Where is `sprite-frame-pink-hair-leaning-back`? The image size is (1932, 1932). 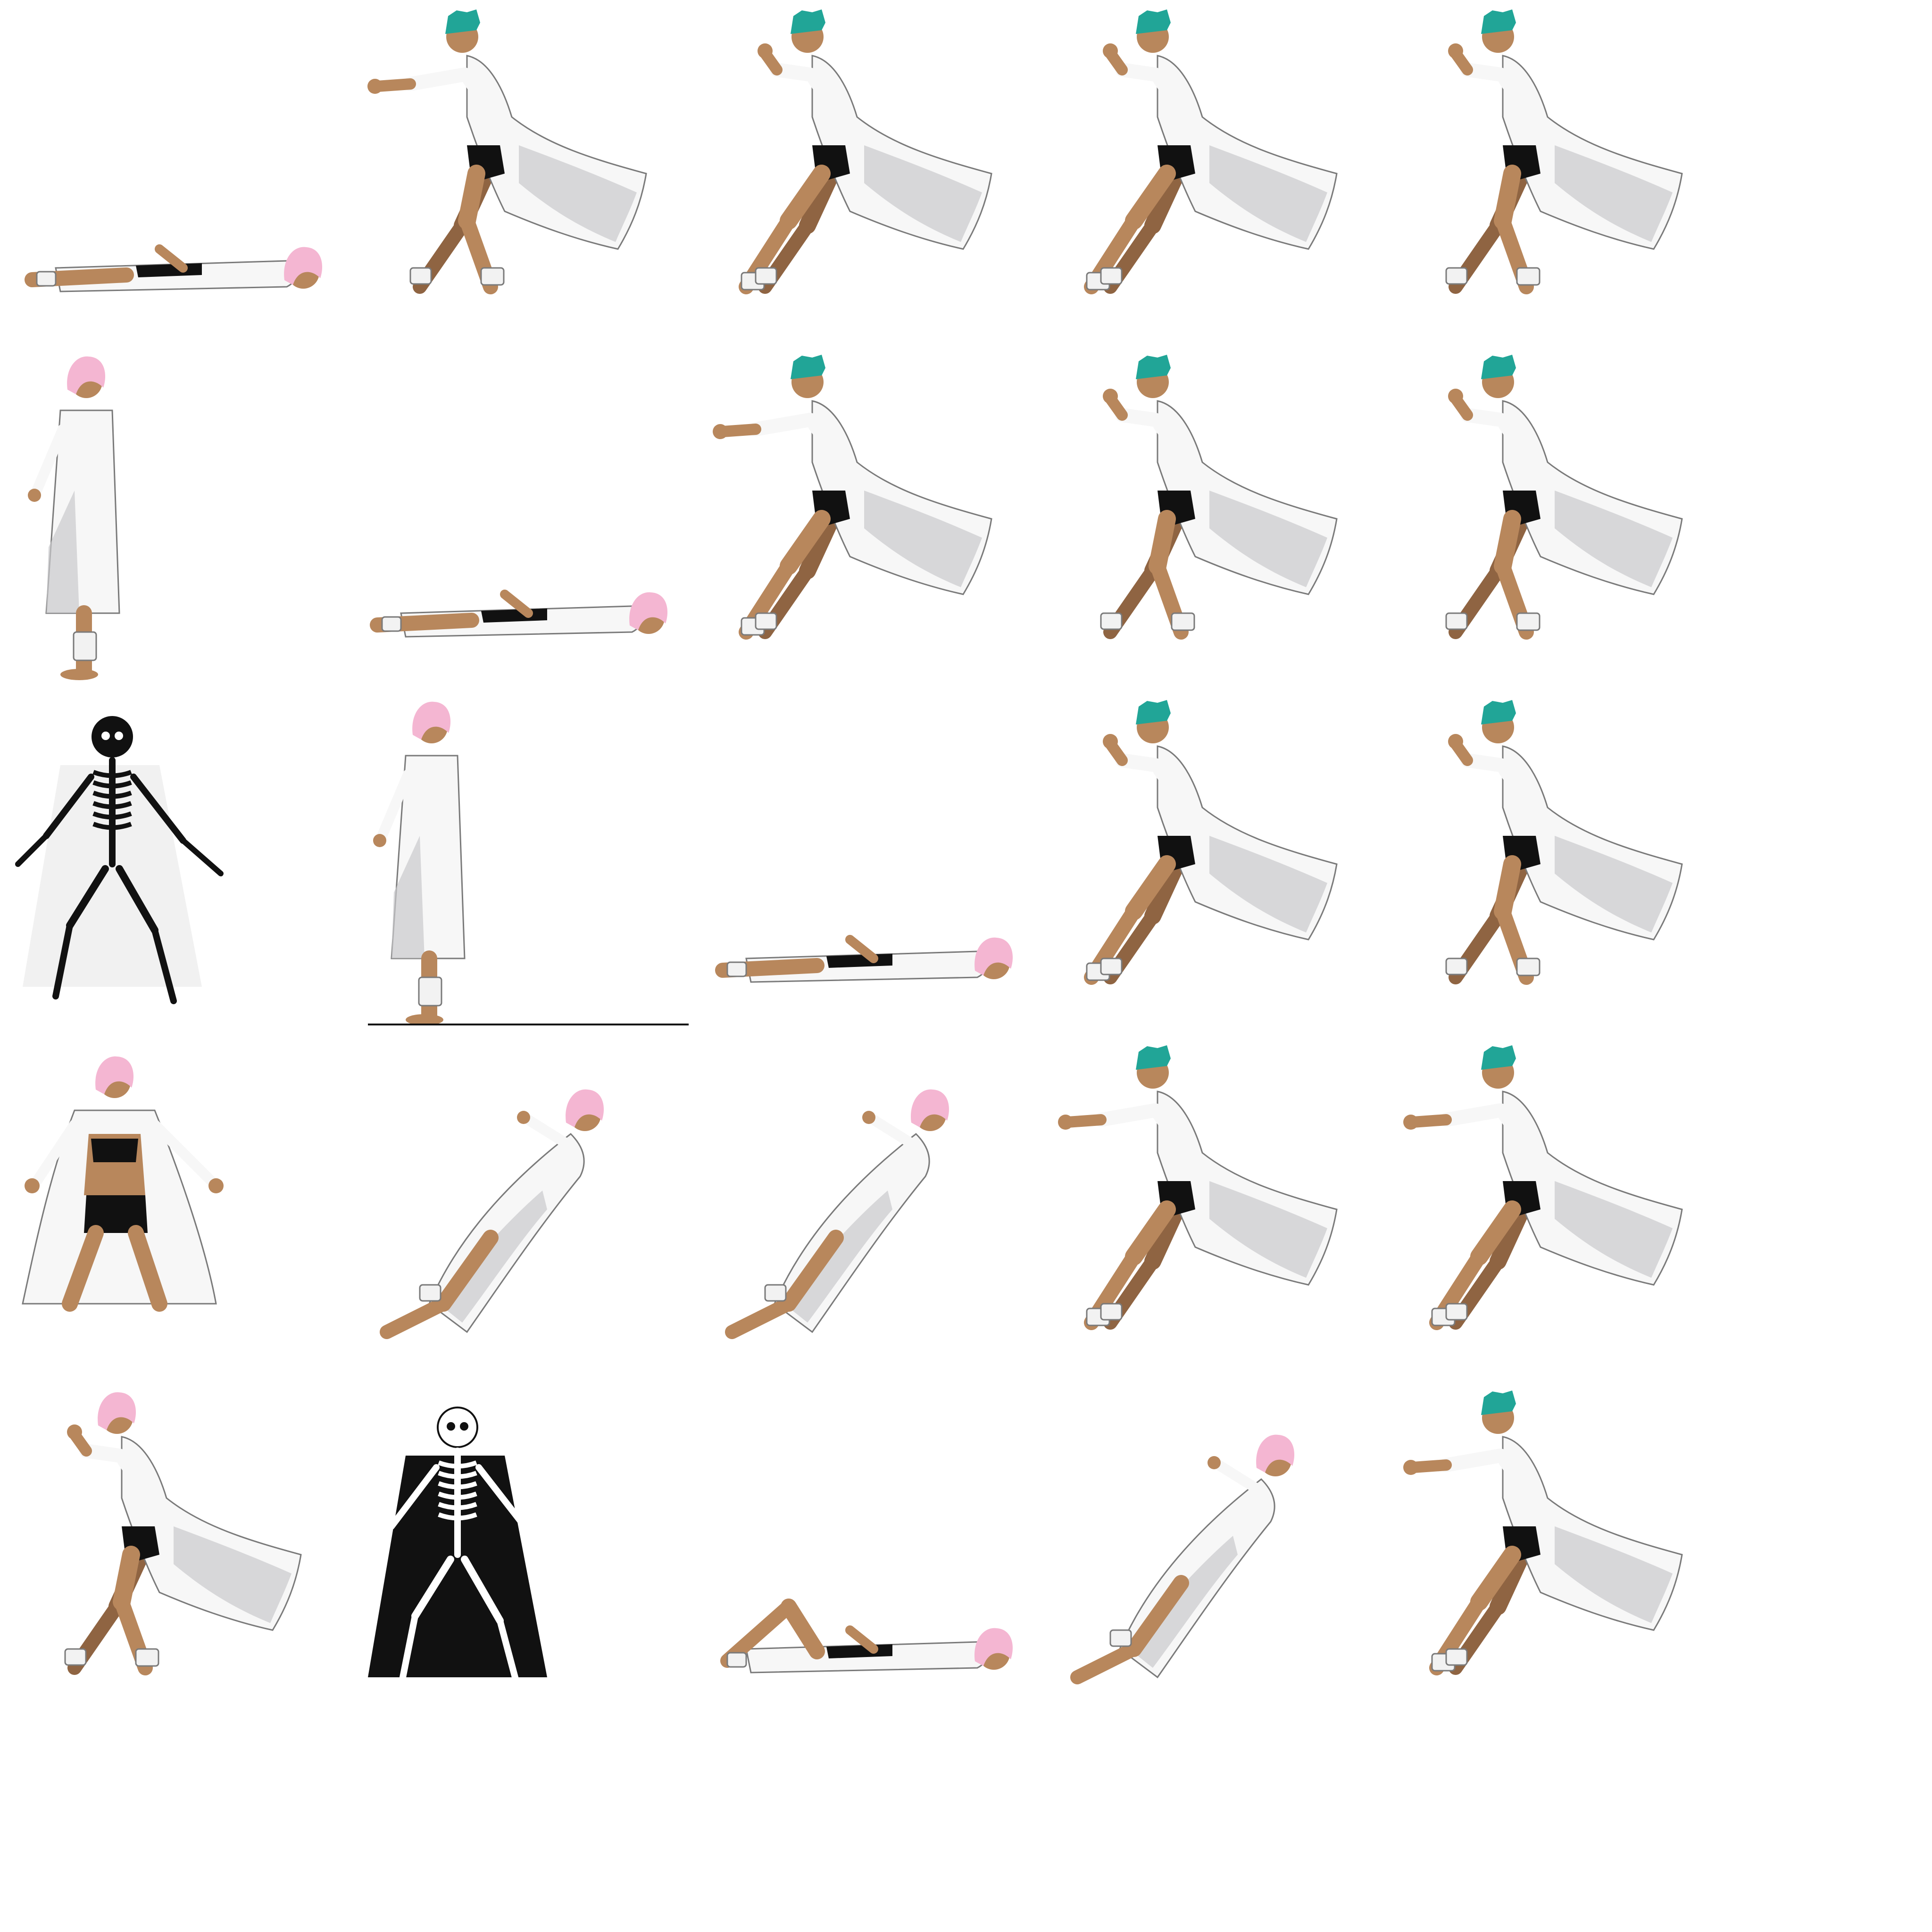
sprite-frame-pink-hair-leaning-back is located at coordinates (867, 1212).